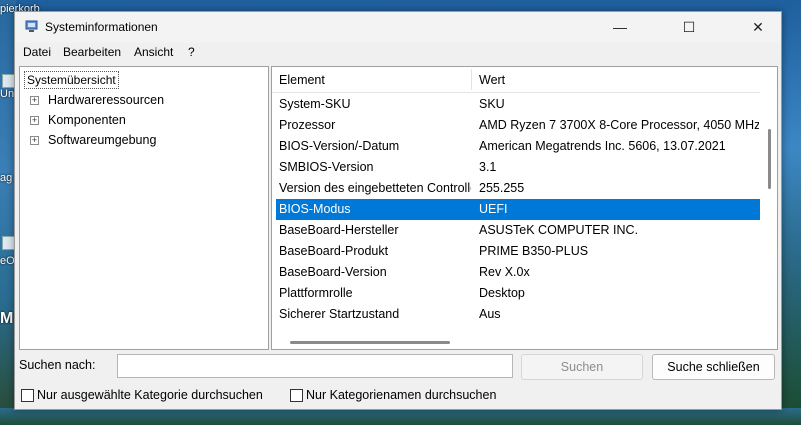 The image size is (801, 425). Describe the element at coordinates (315, 209) in the screenshot. I see `row-element: BIOS-Modus` at that location.